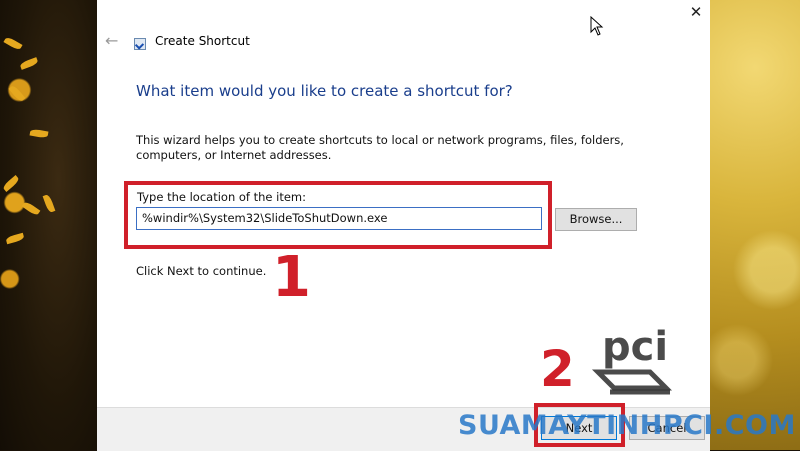  What do you see at coordinates (557, 369) in the screenshot?
I see `step-number-2: 2` at bounding box center [557, 369].